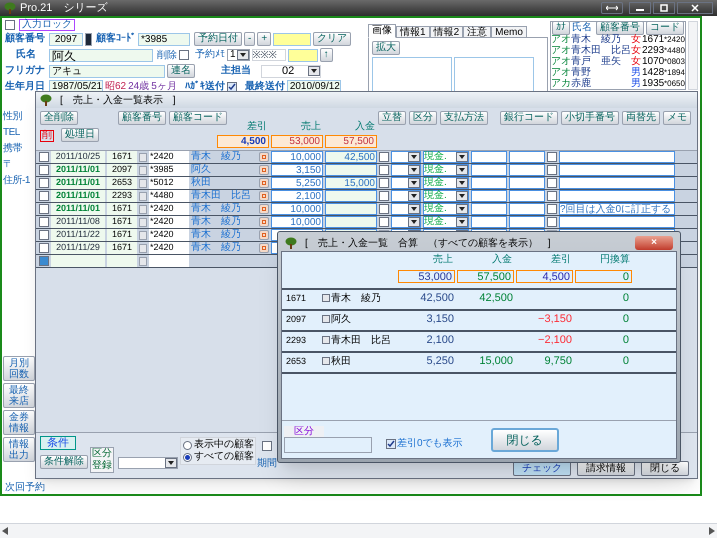 Image resolution: width=717 pixels, height=538 pixels. What do you see at coordinates (351, 183) in the screenshot?
I see `payment-field: 15,000` at bounding box center [351, 183].